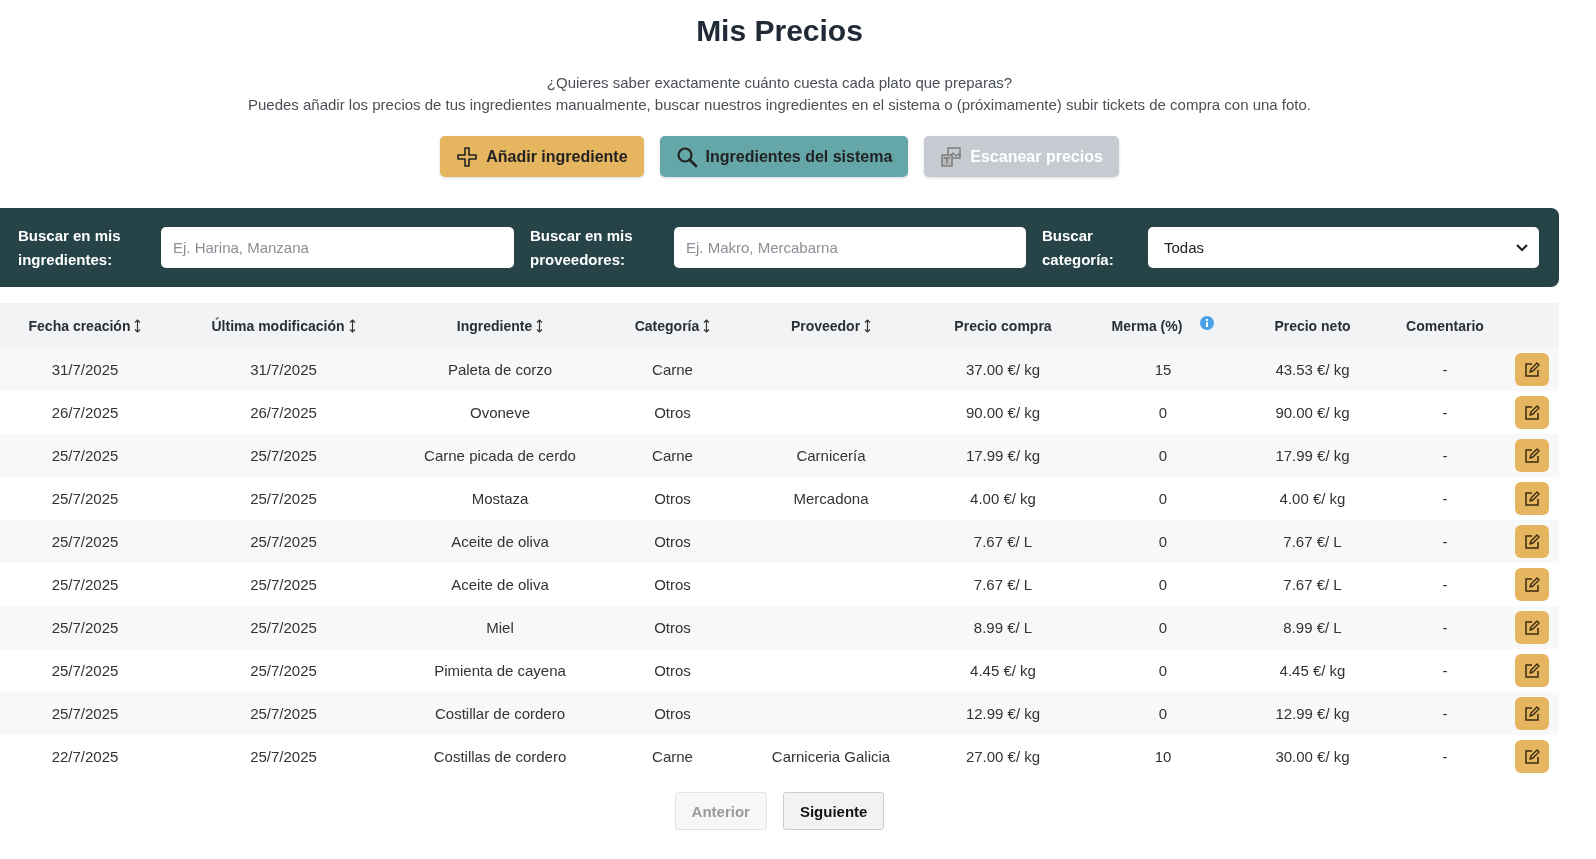 Image resolution: width=1596 pixels, height=859 pixels. Describe the element at coordinates (1003, 627) in the screenshot. I see `table-cell: 8.99 €/ L` at that location.